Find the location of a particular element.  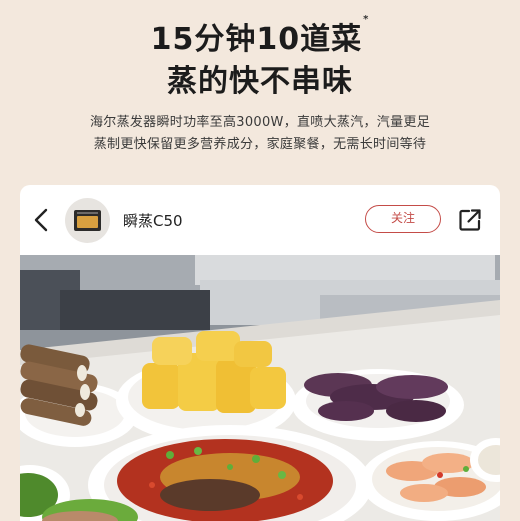

headline-text-1: 15分钟10道菜 is located at coordinates (256, 39).